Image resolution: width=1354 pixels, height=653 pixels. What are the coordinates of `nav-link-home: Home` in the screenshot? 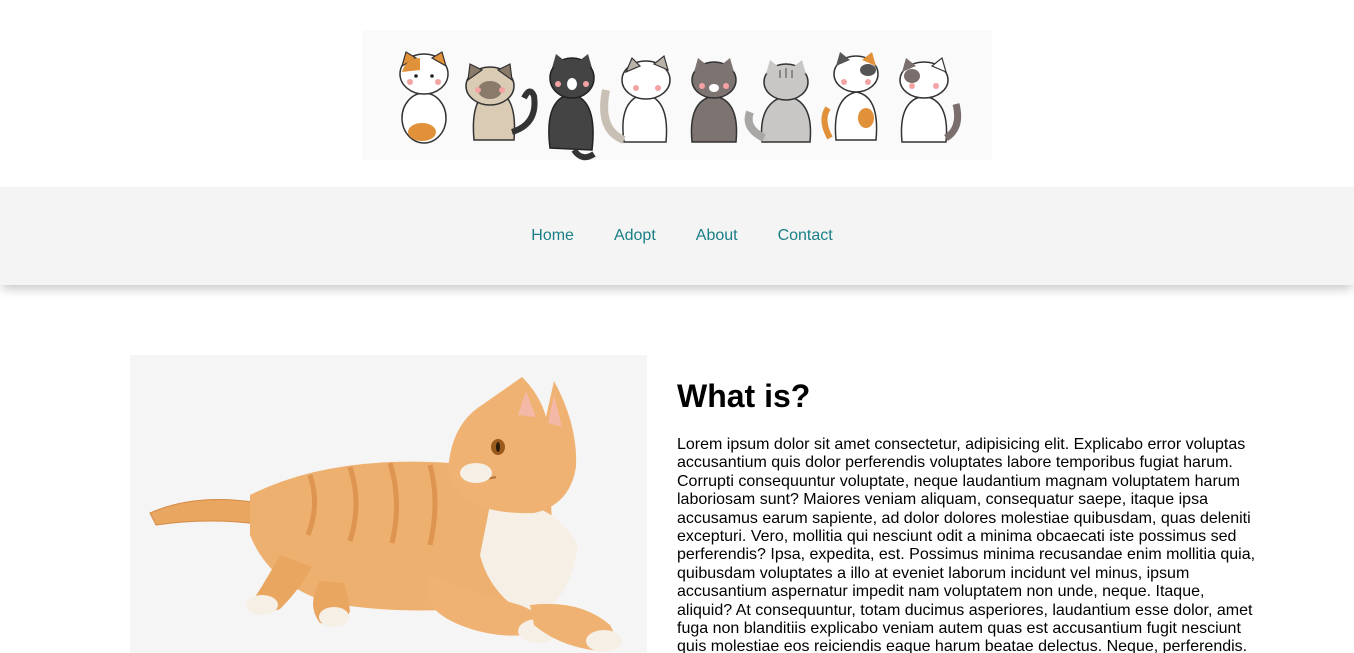 It's located at (552, 235).